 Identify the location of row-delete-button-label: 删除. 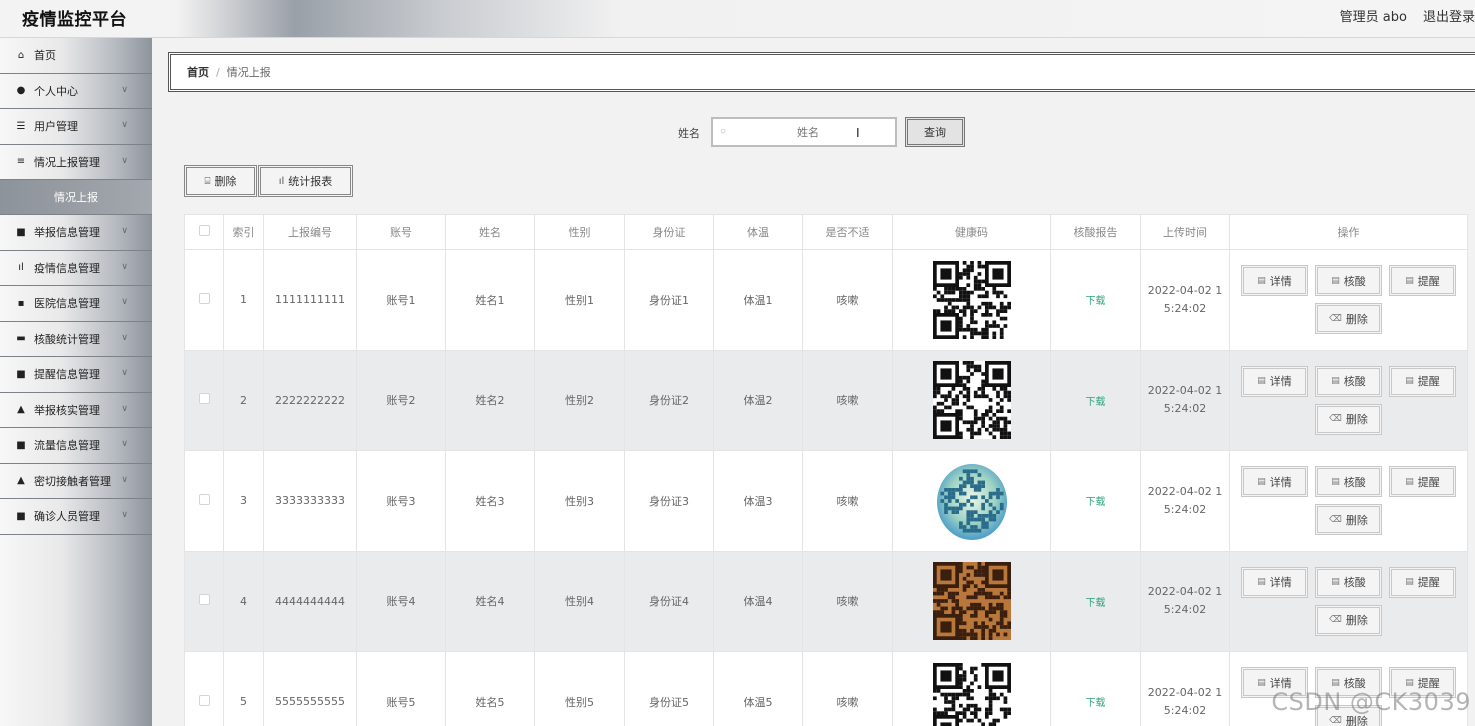
(1356, 319).